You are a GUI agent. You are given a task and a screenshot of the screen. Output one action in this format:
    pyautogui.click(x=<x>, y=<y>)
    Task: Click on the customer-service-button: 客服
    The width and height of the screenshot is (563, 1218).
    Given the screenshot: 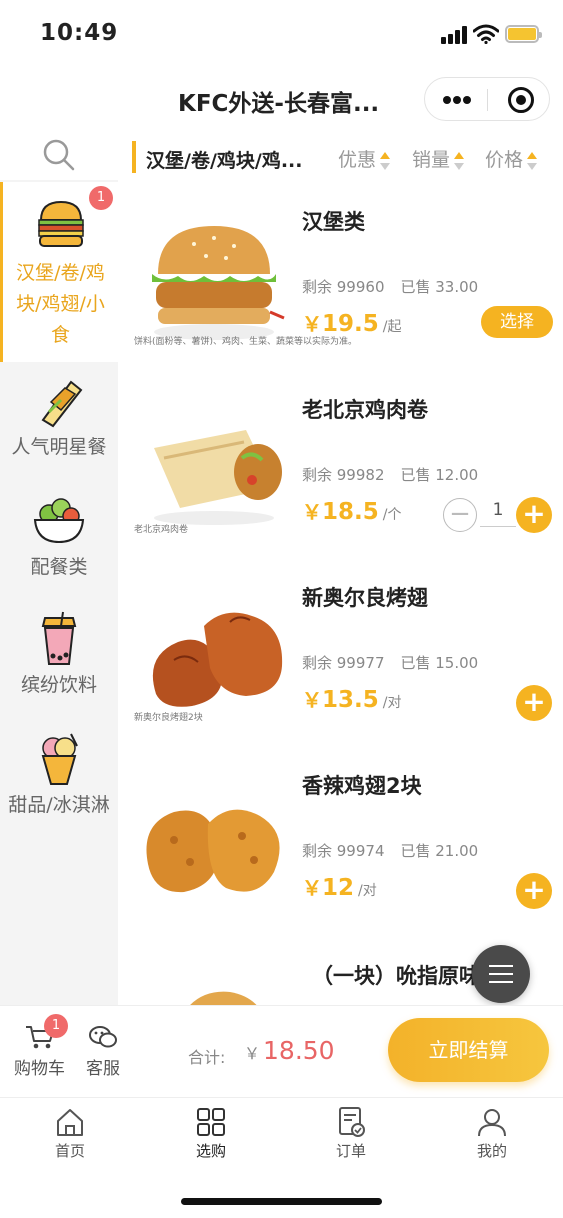 What is the action you would take?
    pyautogui.click(x=103, y=1051)
    